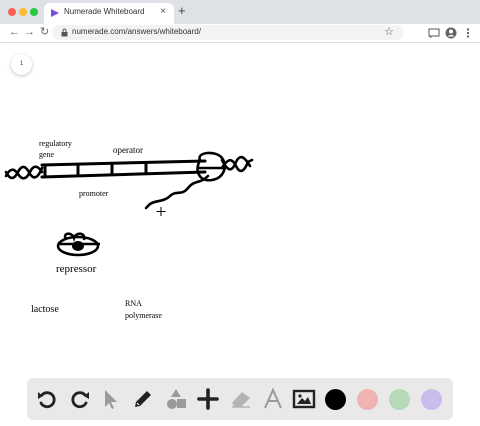 Image resolution: width=480 pixels, height=426 pixels. What do you see at coordinates (55, 13) in the screenshot?
I see `numerade-logo-icon` at bounding box center [55, 13].